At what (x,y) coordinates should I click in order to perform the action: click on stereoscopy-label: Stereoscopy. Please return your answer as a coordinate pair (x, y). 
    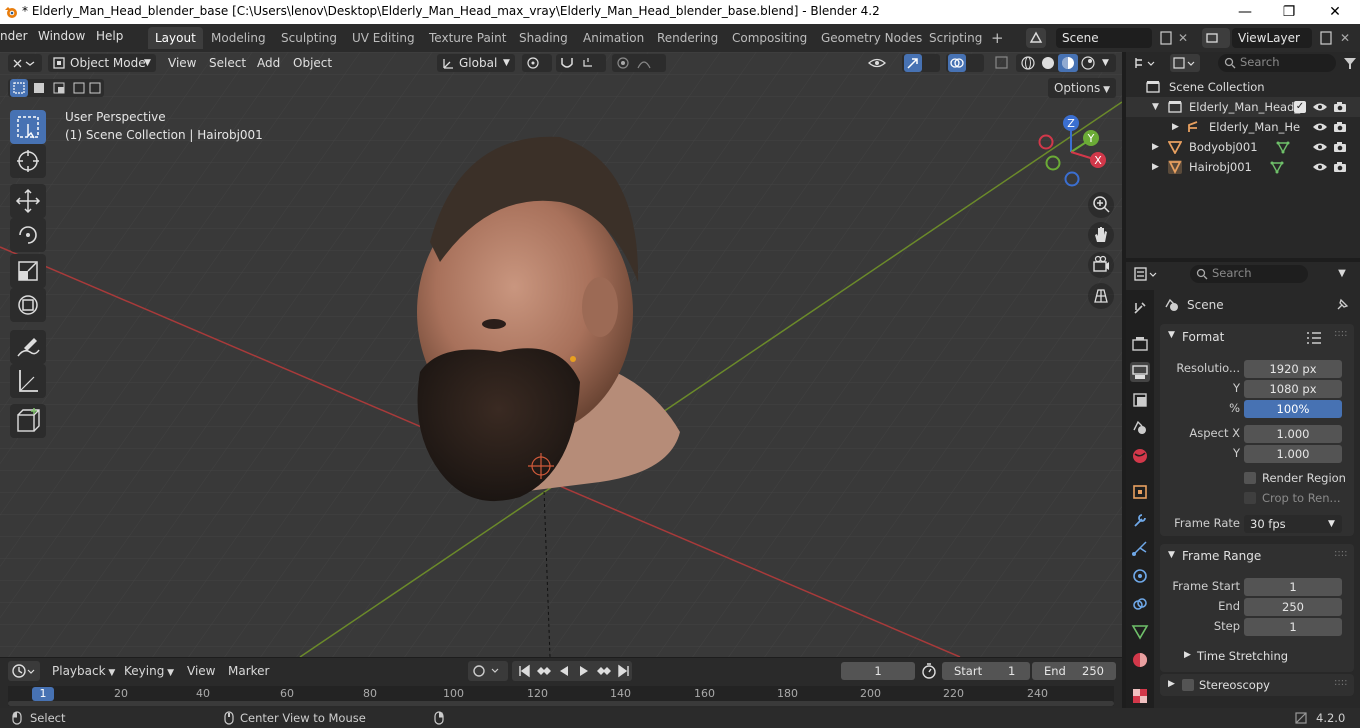
    Looking at the image, I should click on (1234, 685).